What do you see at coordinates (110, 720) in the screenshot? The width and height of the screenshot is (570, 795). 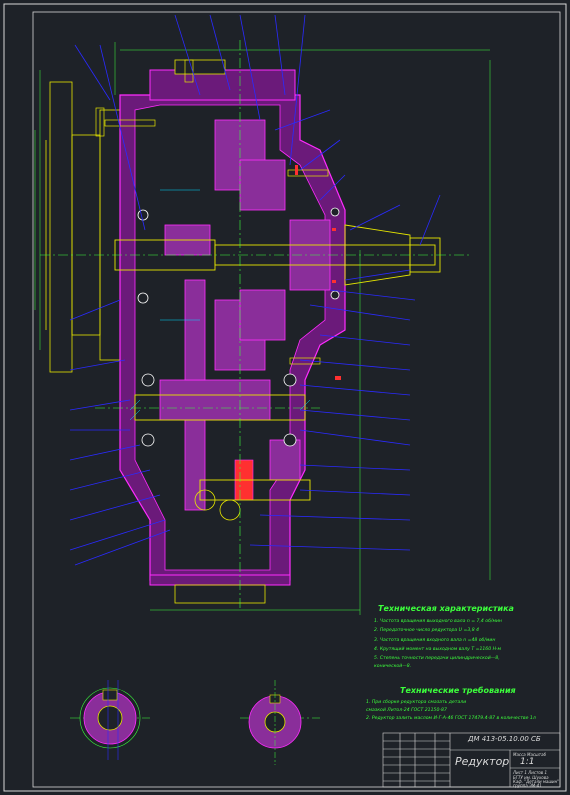 I see `section-view-a` at bounding box center [110, 720].